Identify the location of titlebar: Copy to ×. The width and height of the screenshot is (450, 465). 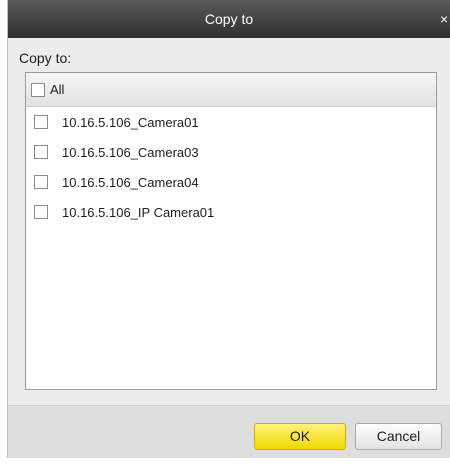
(229, 19).